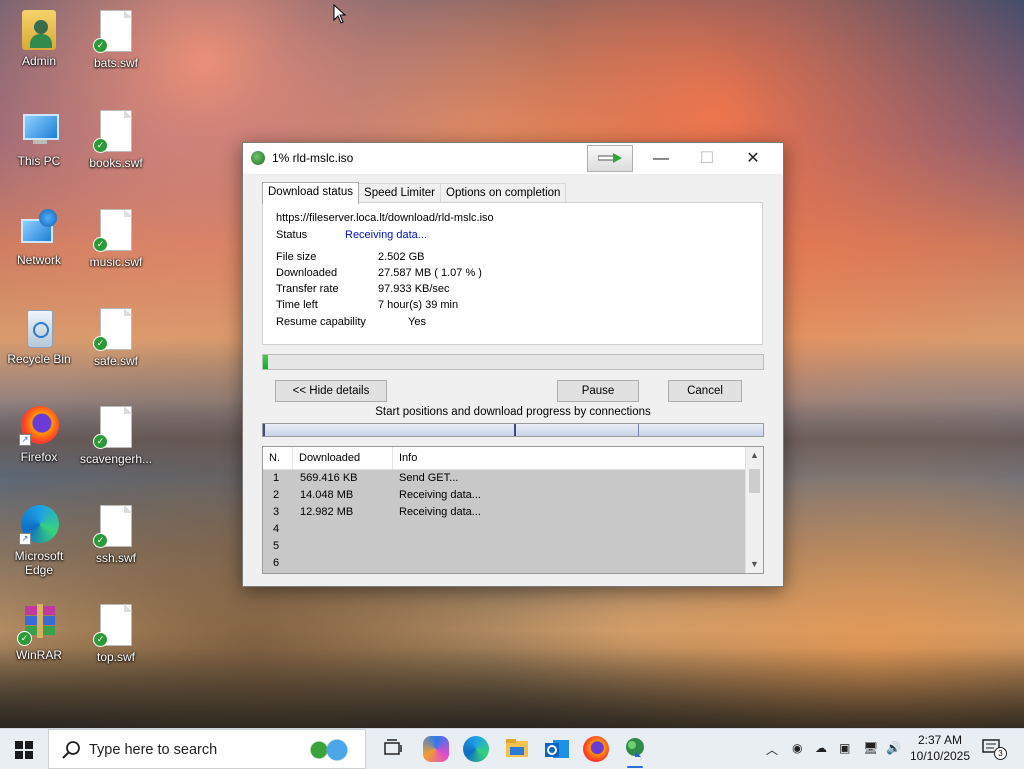 This screenshot has height=769, width=1024. What do you see at coordinates (504, 546) in the screenshot?
I see `table-row: 5` at bounding box center [504, 546].